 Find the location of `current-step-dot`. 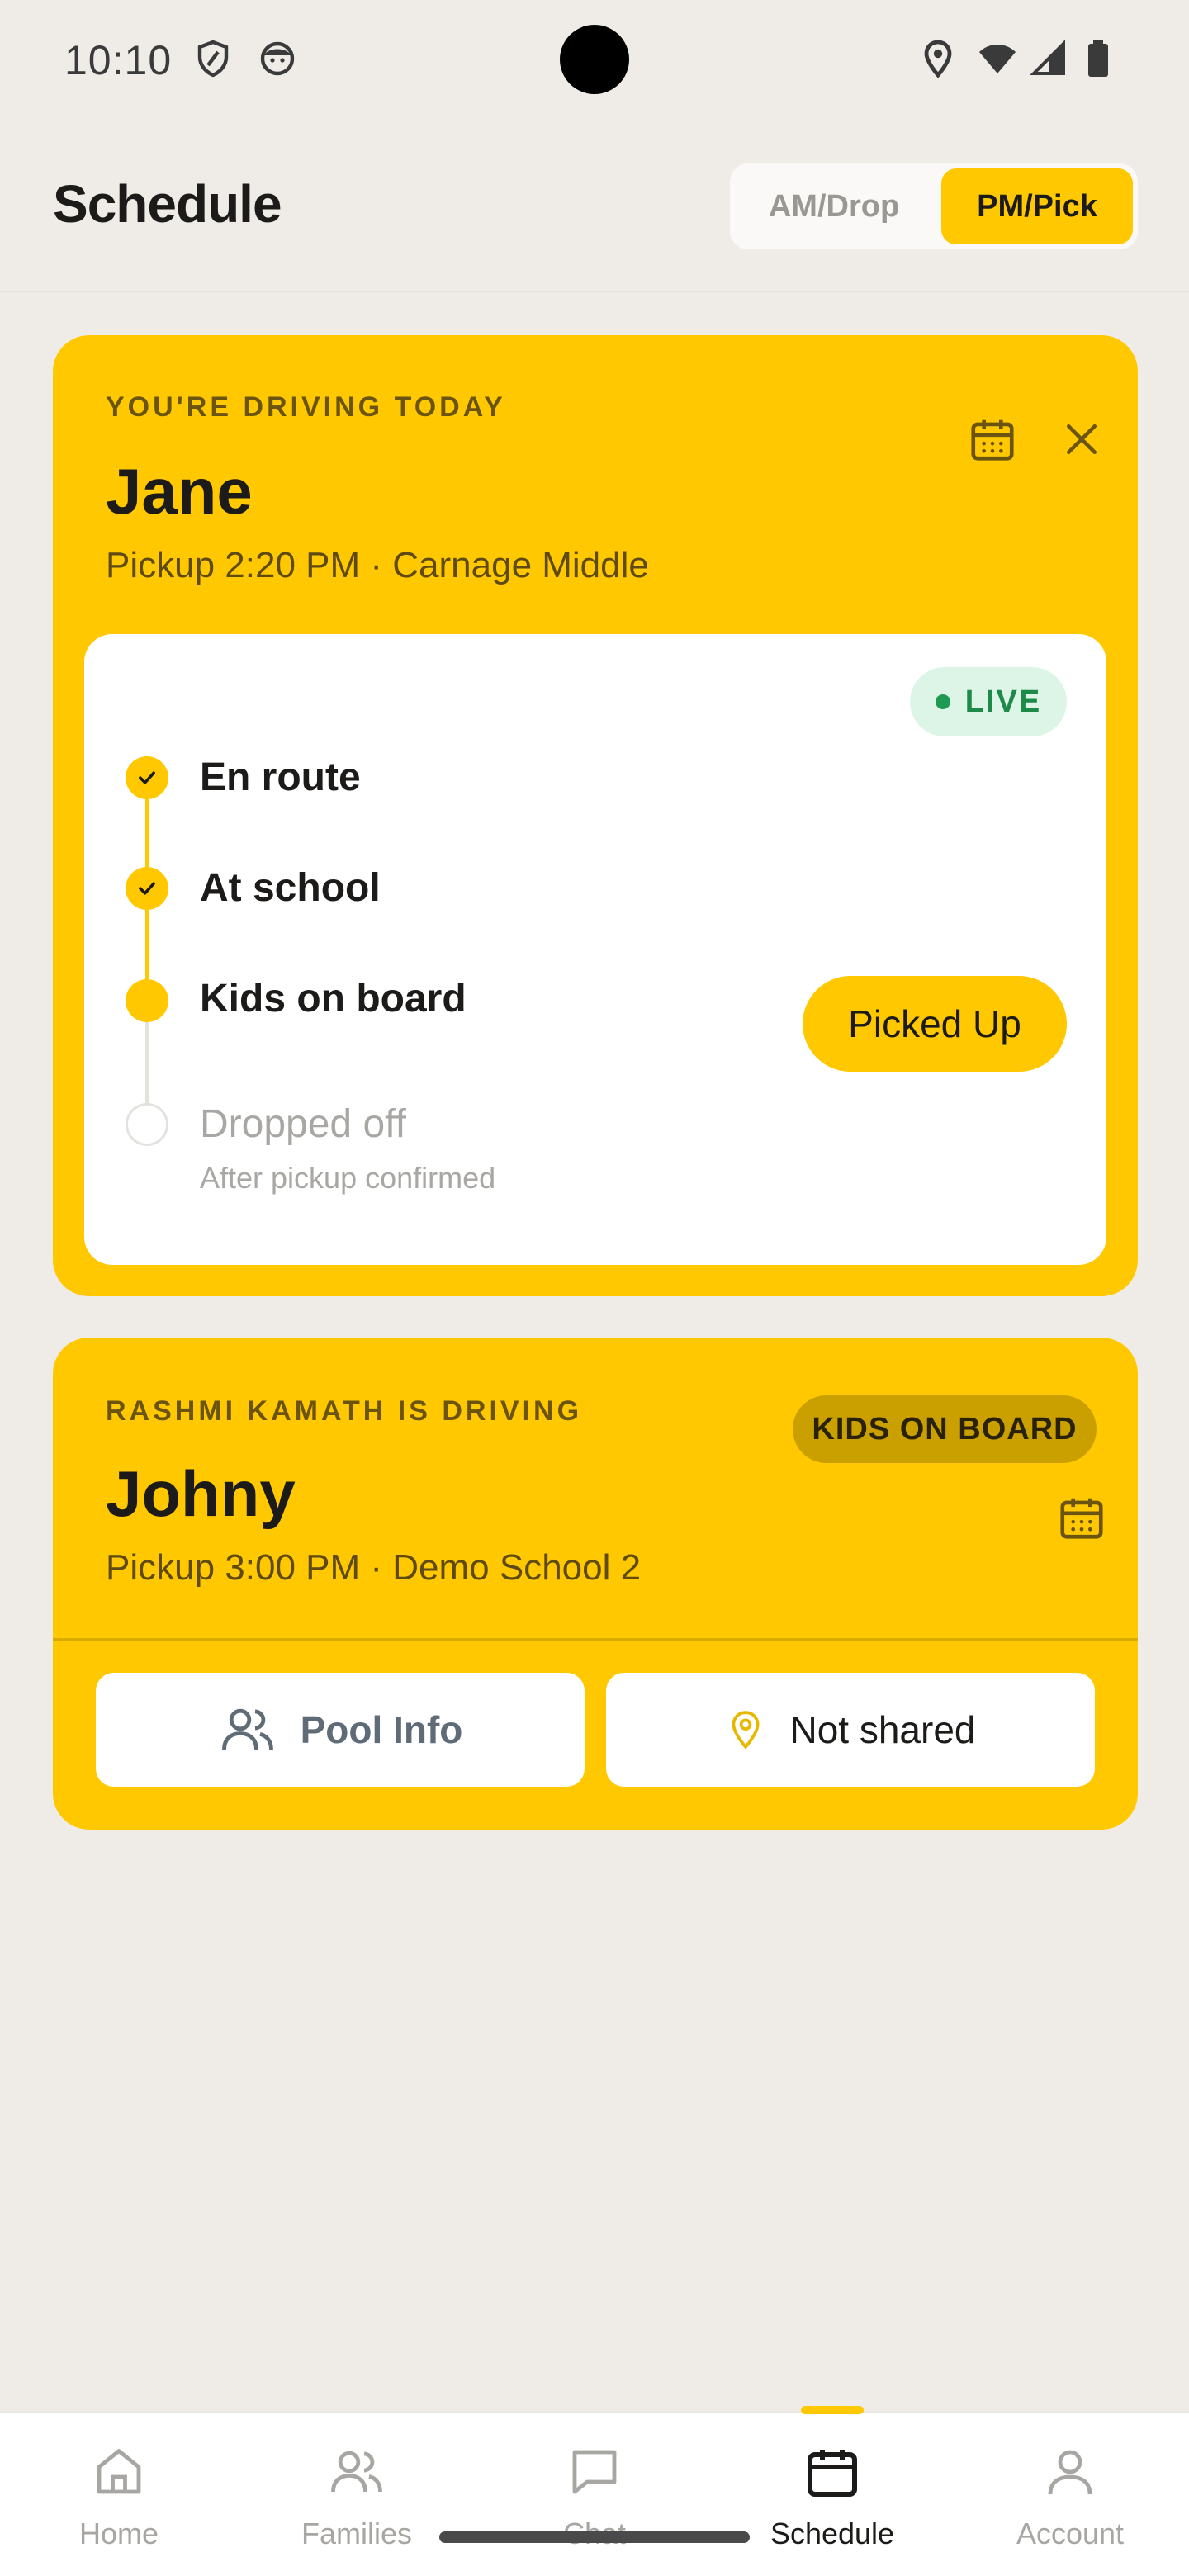

current-step-dot is located at coordinates (147, 1000).